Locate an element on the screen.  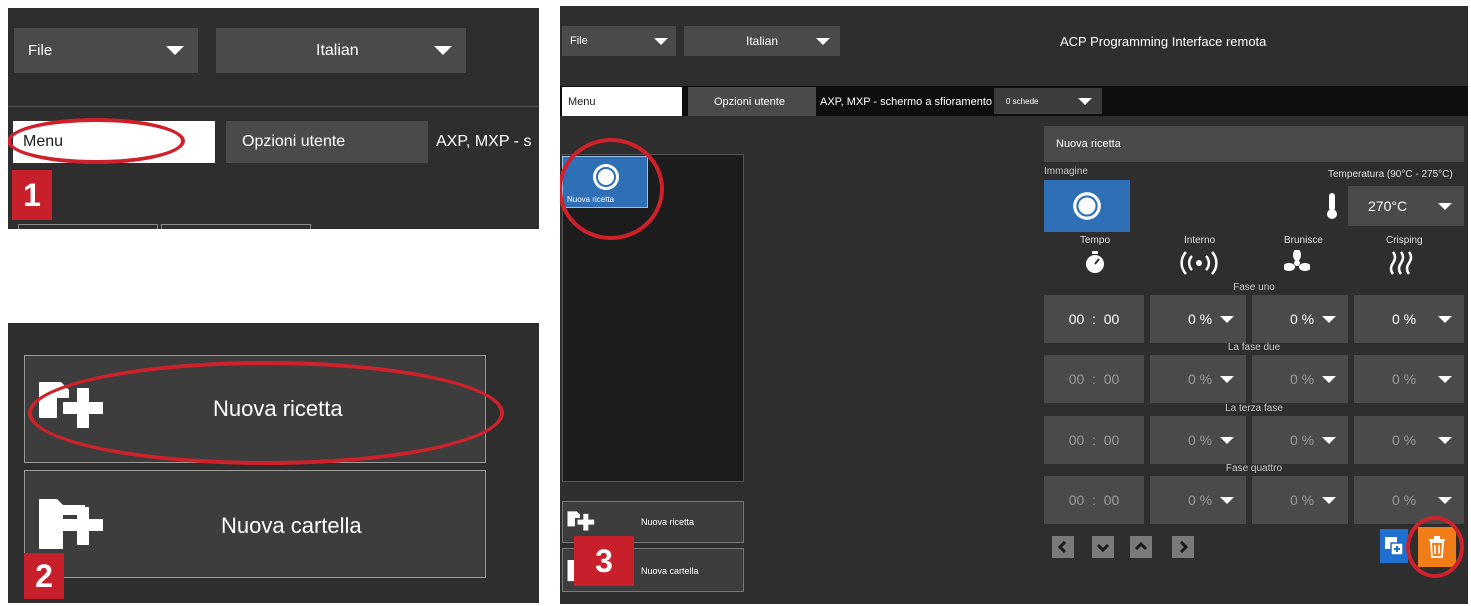
language-dropdown-label: Italian is located at coordinates (337, 50).